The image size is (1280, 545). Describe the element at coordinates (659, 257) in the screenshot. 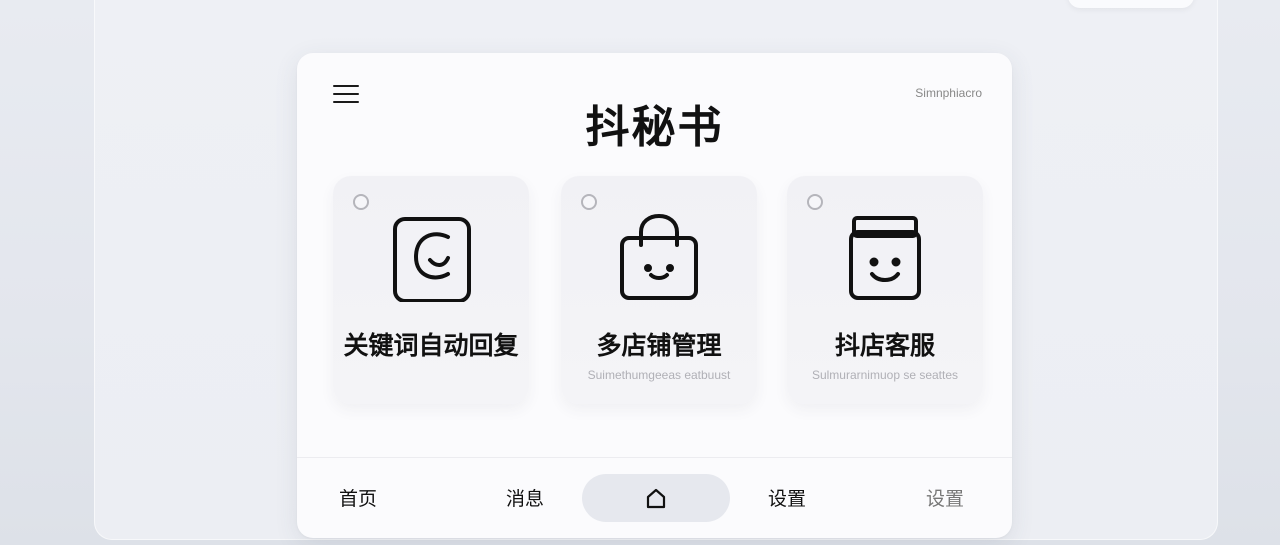

I see `shopping-bag-icon` at that location.